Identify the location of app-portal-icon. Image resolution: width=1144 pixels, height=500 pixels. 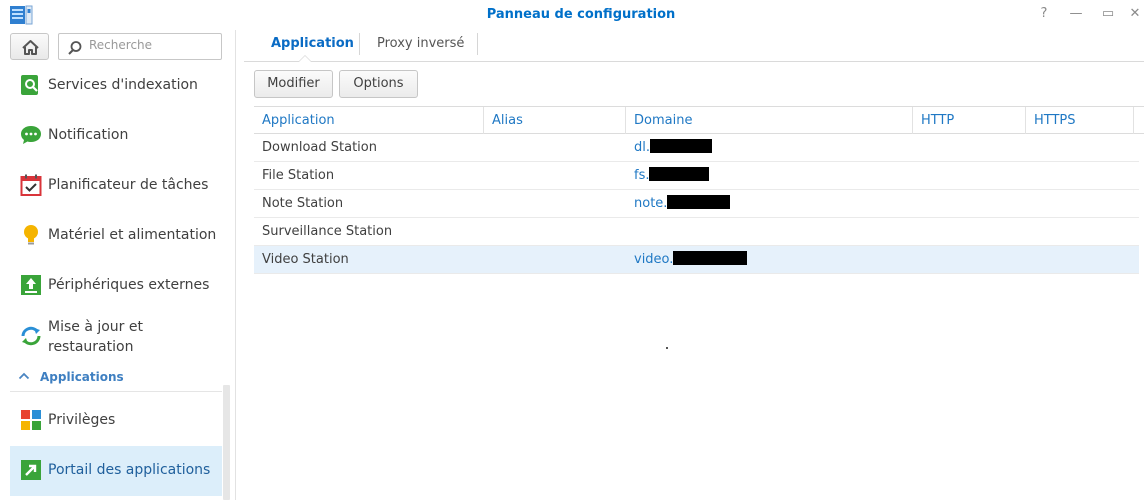
(31, 470).